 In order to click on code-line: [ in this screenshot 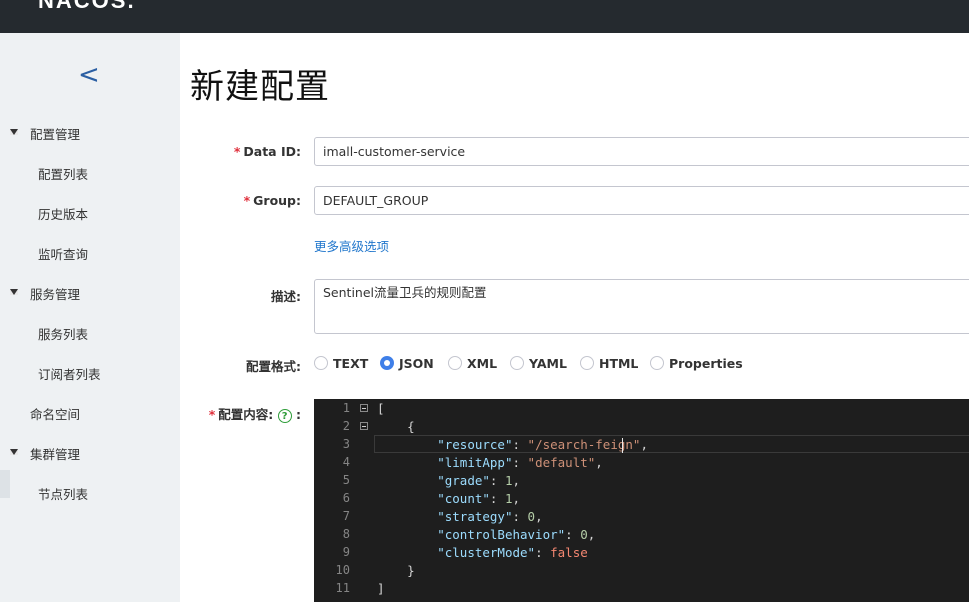, I will do `click(381, 408)`.